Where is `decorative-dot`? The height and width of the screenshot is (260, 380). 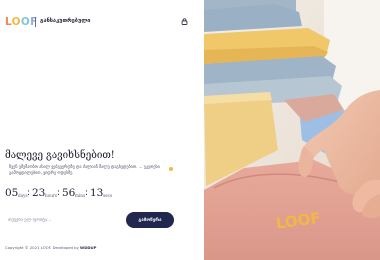
decorative-dot is located at coordinates (171, 169).